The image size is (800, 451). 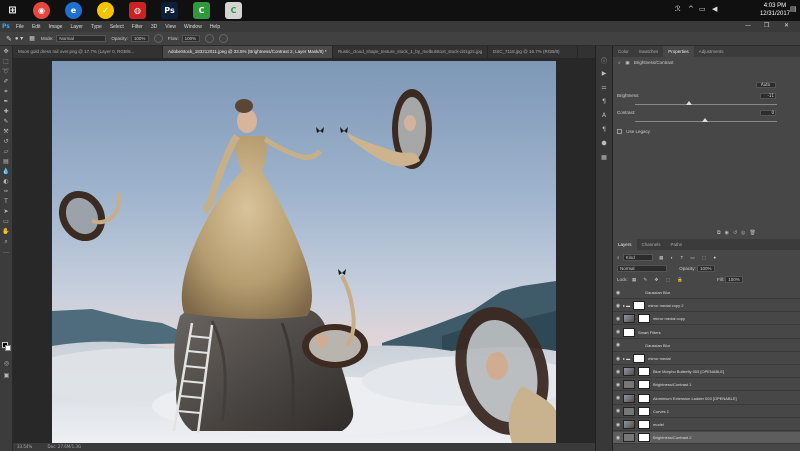 What do you see at coordinates (691, 9) in the screenshot?
I see `chevron-up-icon: ^` at bounding box center [691, 9].